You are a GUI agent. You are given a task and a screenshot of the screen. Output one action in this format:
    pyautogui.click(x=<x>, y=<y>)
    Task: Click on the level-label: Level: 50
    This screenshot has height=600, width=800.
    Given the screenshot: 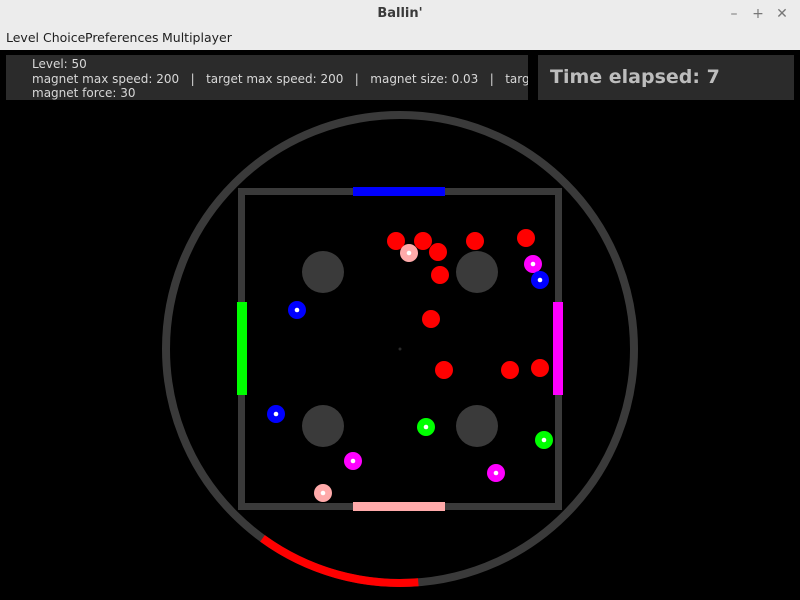 What is the action you would take?
    pyautogui.click(x=59, y=64)
    